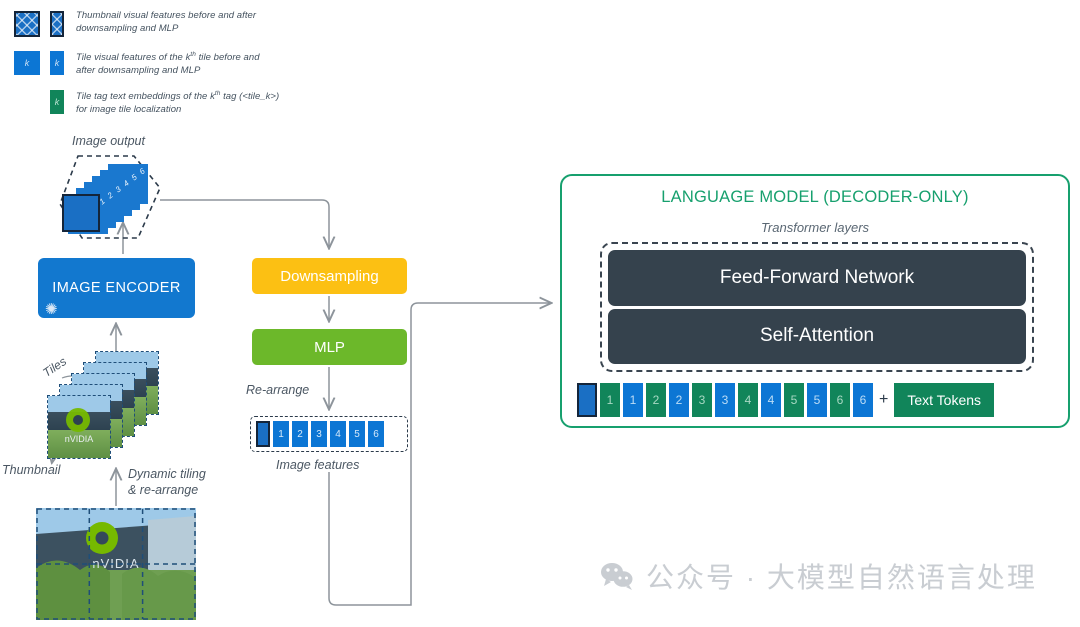  What do you see at coordinates (841, 577) in the screenshot?
I see `watermark-text: 公众号 · 大模型自然语言处理` at bounding box center [841, 577].